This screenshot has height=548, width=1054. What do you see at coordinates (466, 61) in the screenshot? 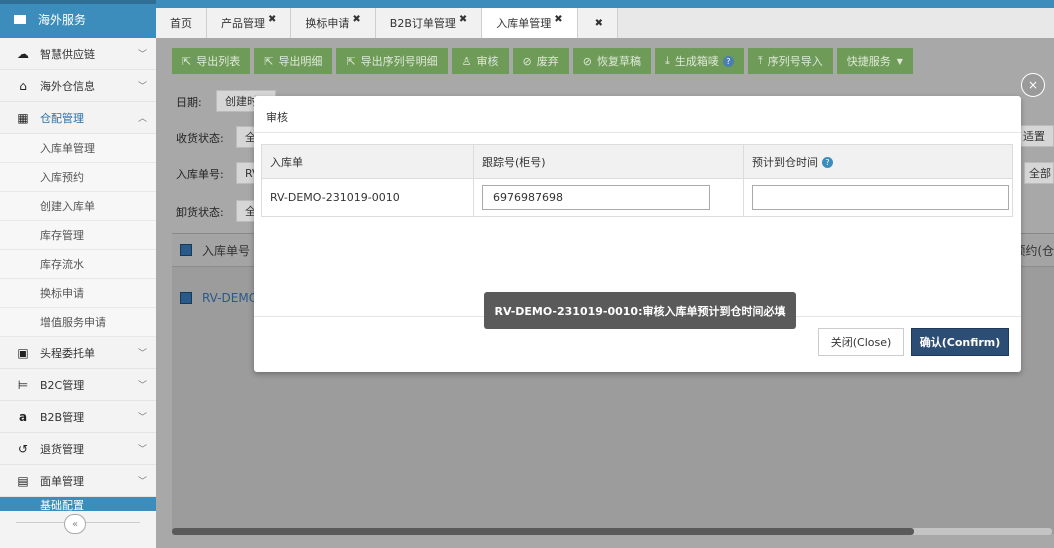
I see `user-icon: ♙` at bounding box center [466, 61].